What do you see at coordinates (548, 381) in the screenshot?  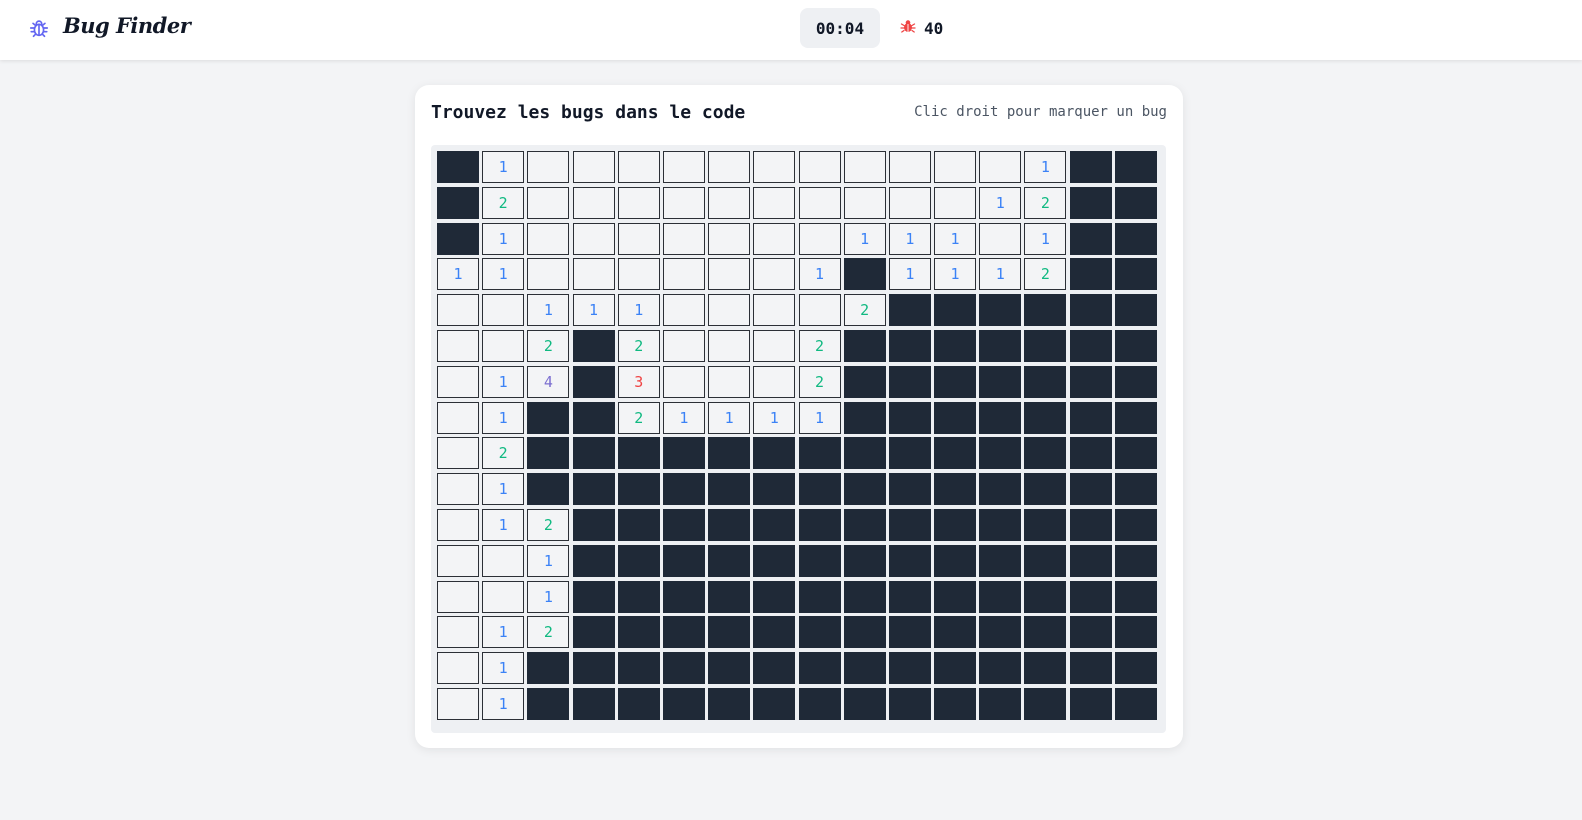 I see `board-cell: 4` at bounding box center [548, 381].